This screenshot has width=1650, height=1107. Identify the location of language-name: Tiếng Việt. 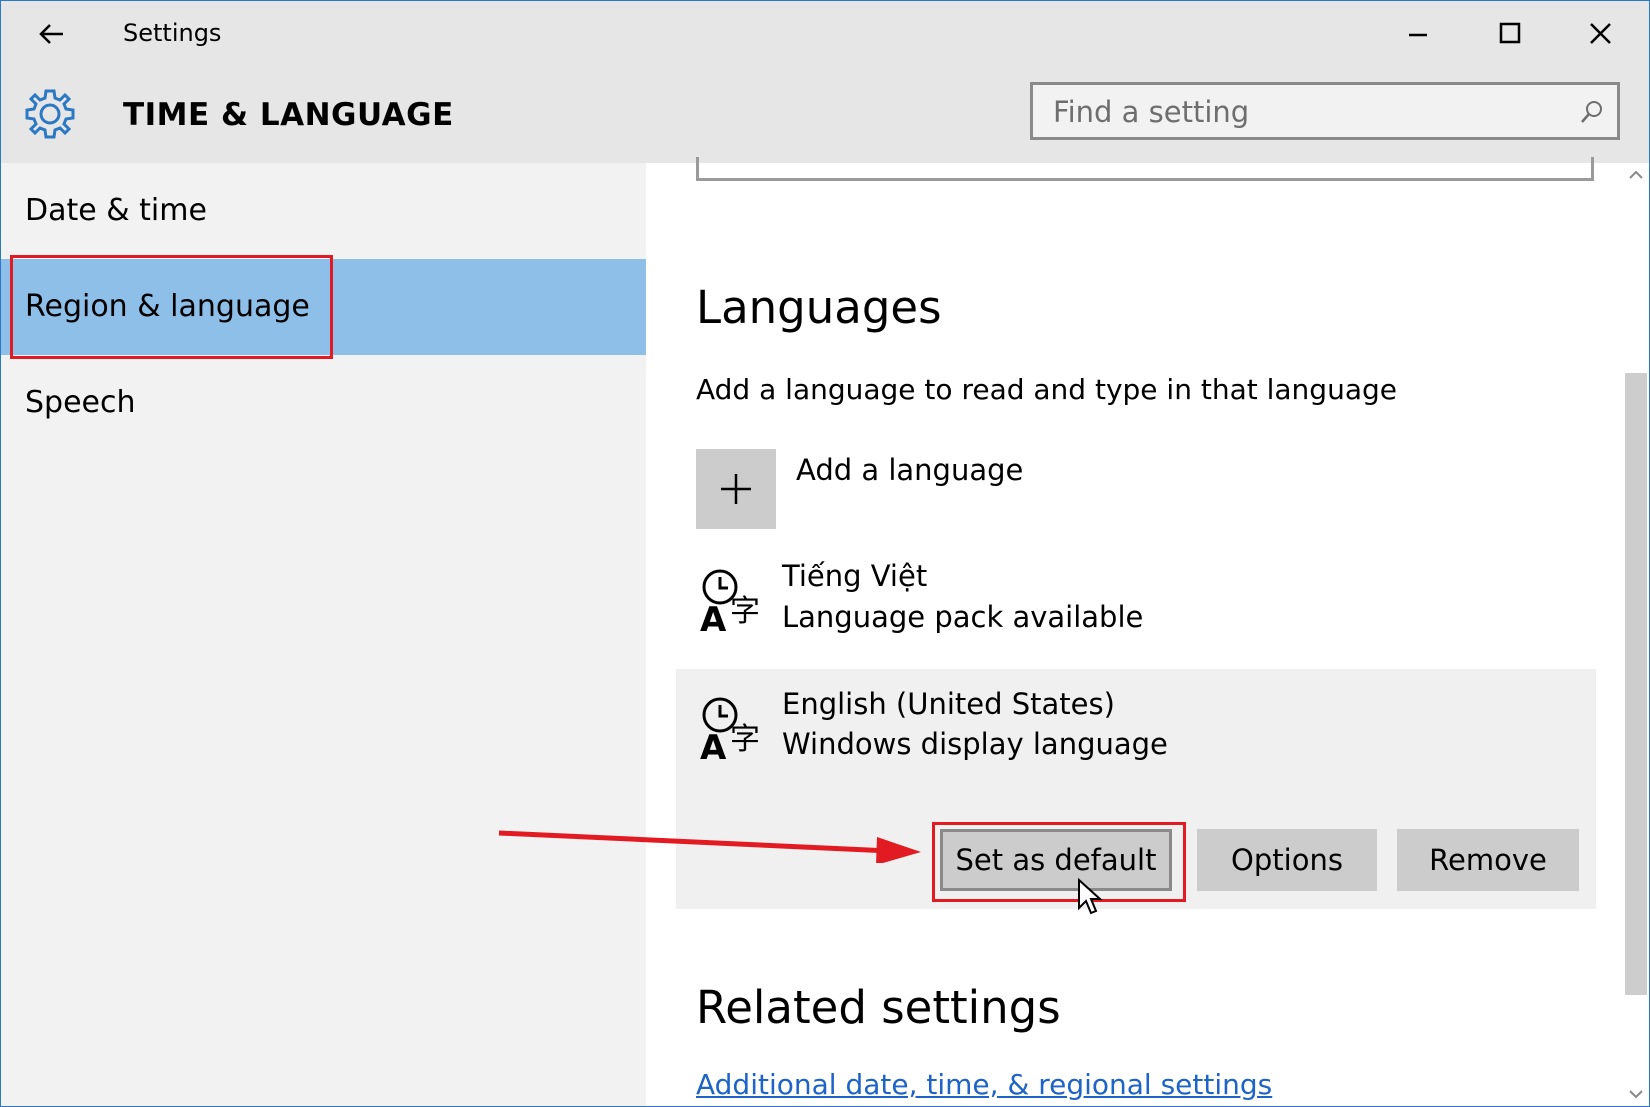
(855, 576).